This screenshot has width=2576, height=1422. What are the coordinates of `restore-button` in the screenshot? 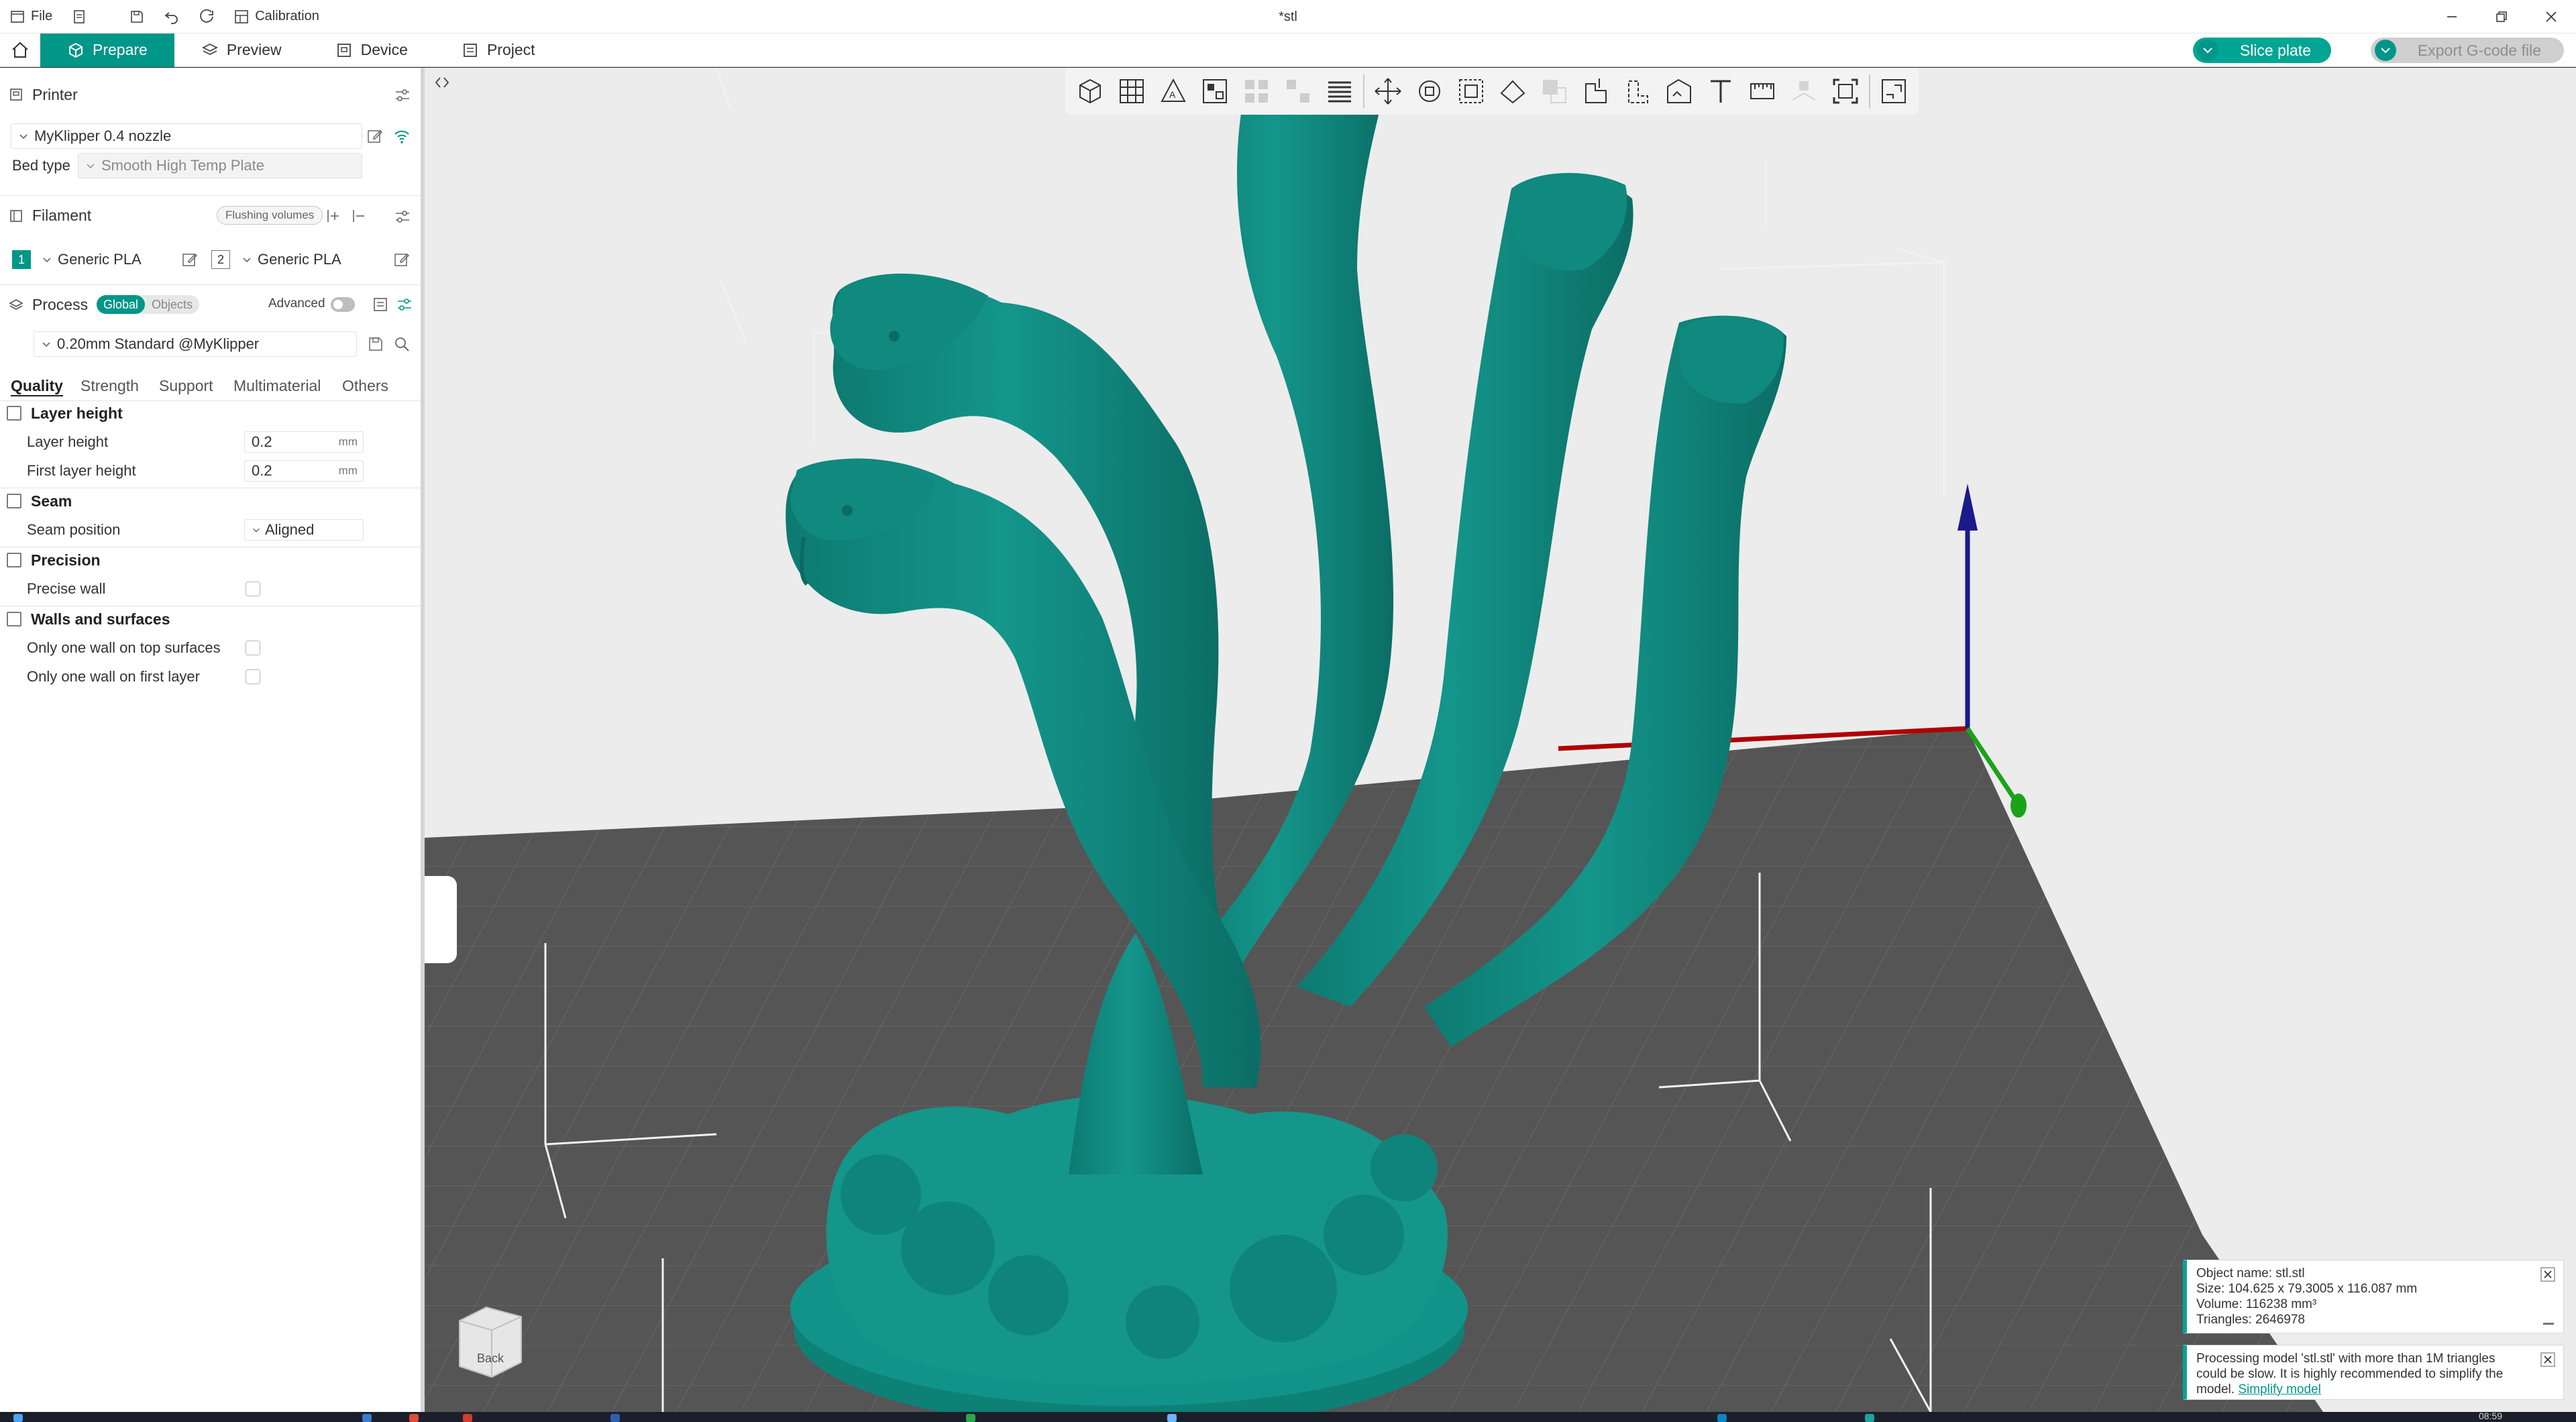 It's located at (2501, 17).